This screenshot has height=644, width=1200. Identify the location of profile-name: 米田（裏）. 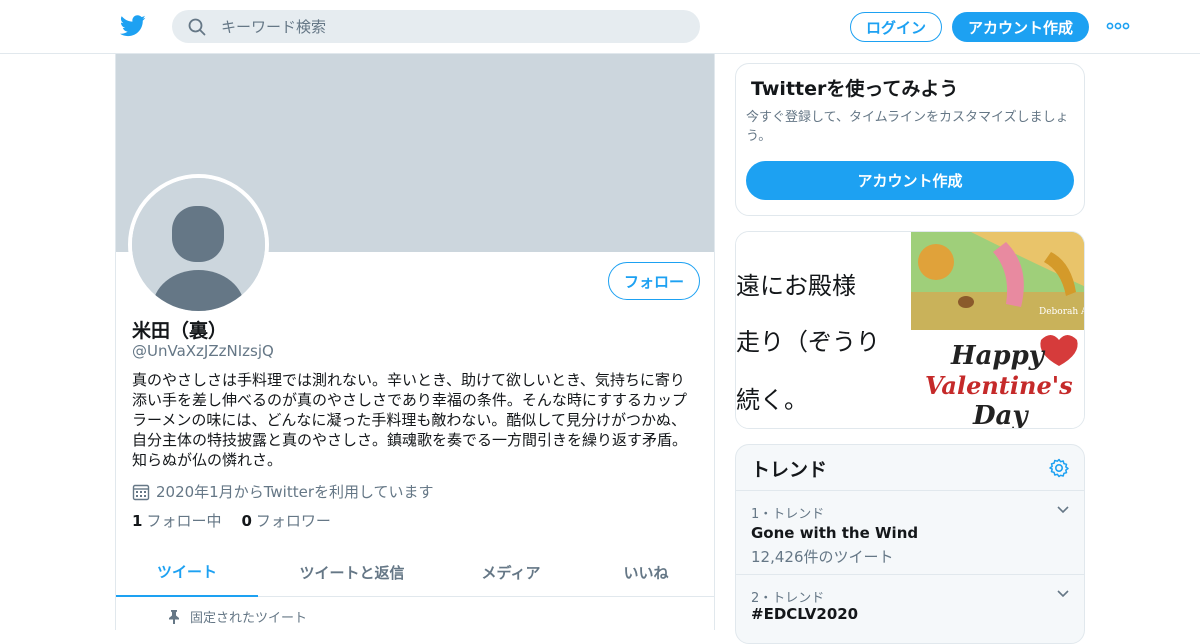
(180, 331).